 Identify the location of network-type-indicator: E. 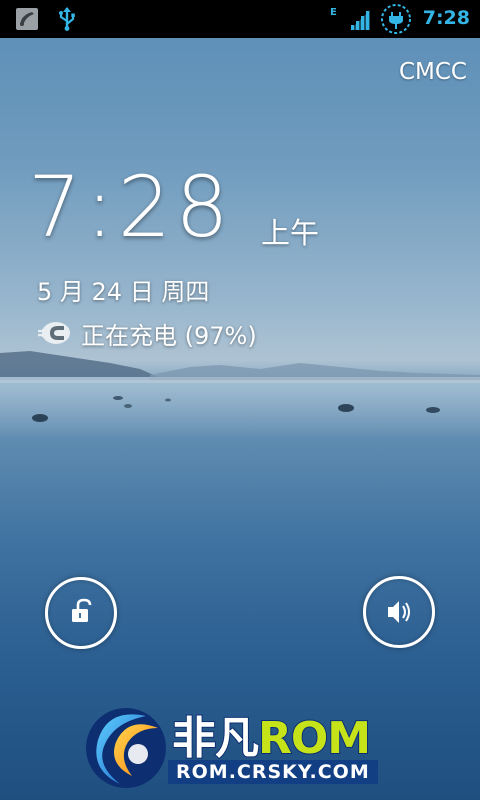
(333, 12).